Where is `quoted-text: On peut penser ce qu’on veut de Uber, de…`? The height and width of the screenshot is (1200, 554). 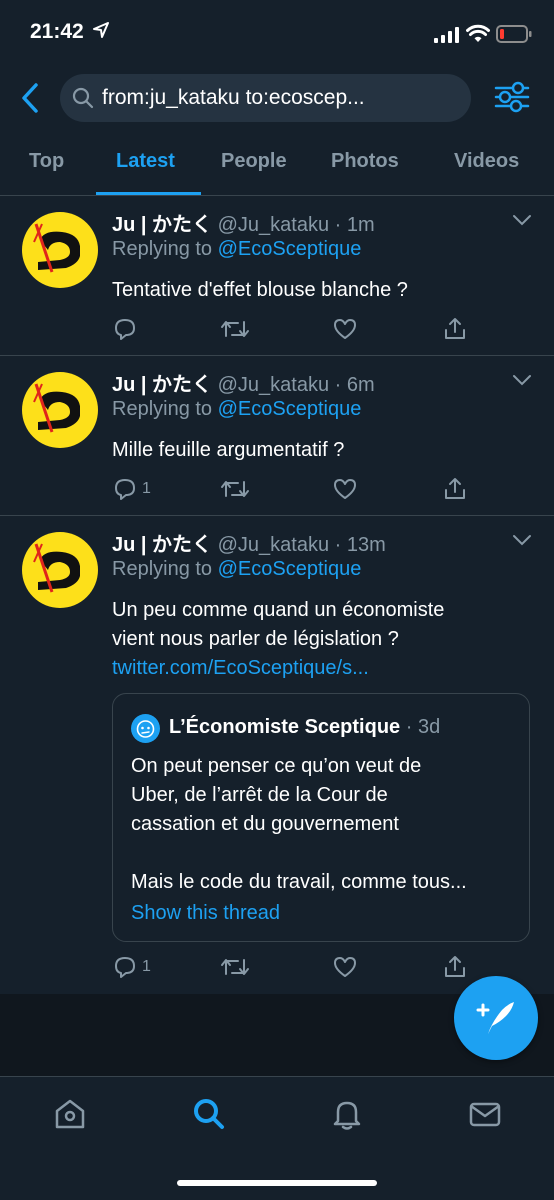
quoted-text: On peut penser ce qu’on veut de Uber, de… is located at coordinates (326, 824).